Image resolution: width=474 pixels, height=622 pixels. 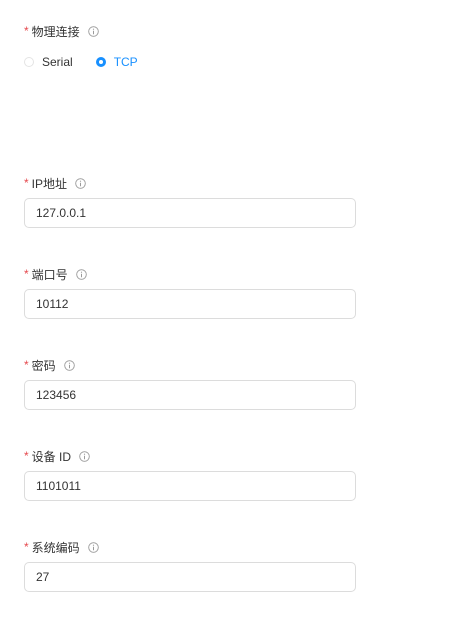 I want to click on system-code-label: * 系统编码, so click(x=61, y=547).